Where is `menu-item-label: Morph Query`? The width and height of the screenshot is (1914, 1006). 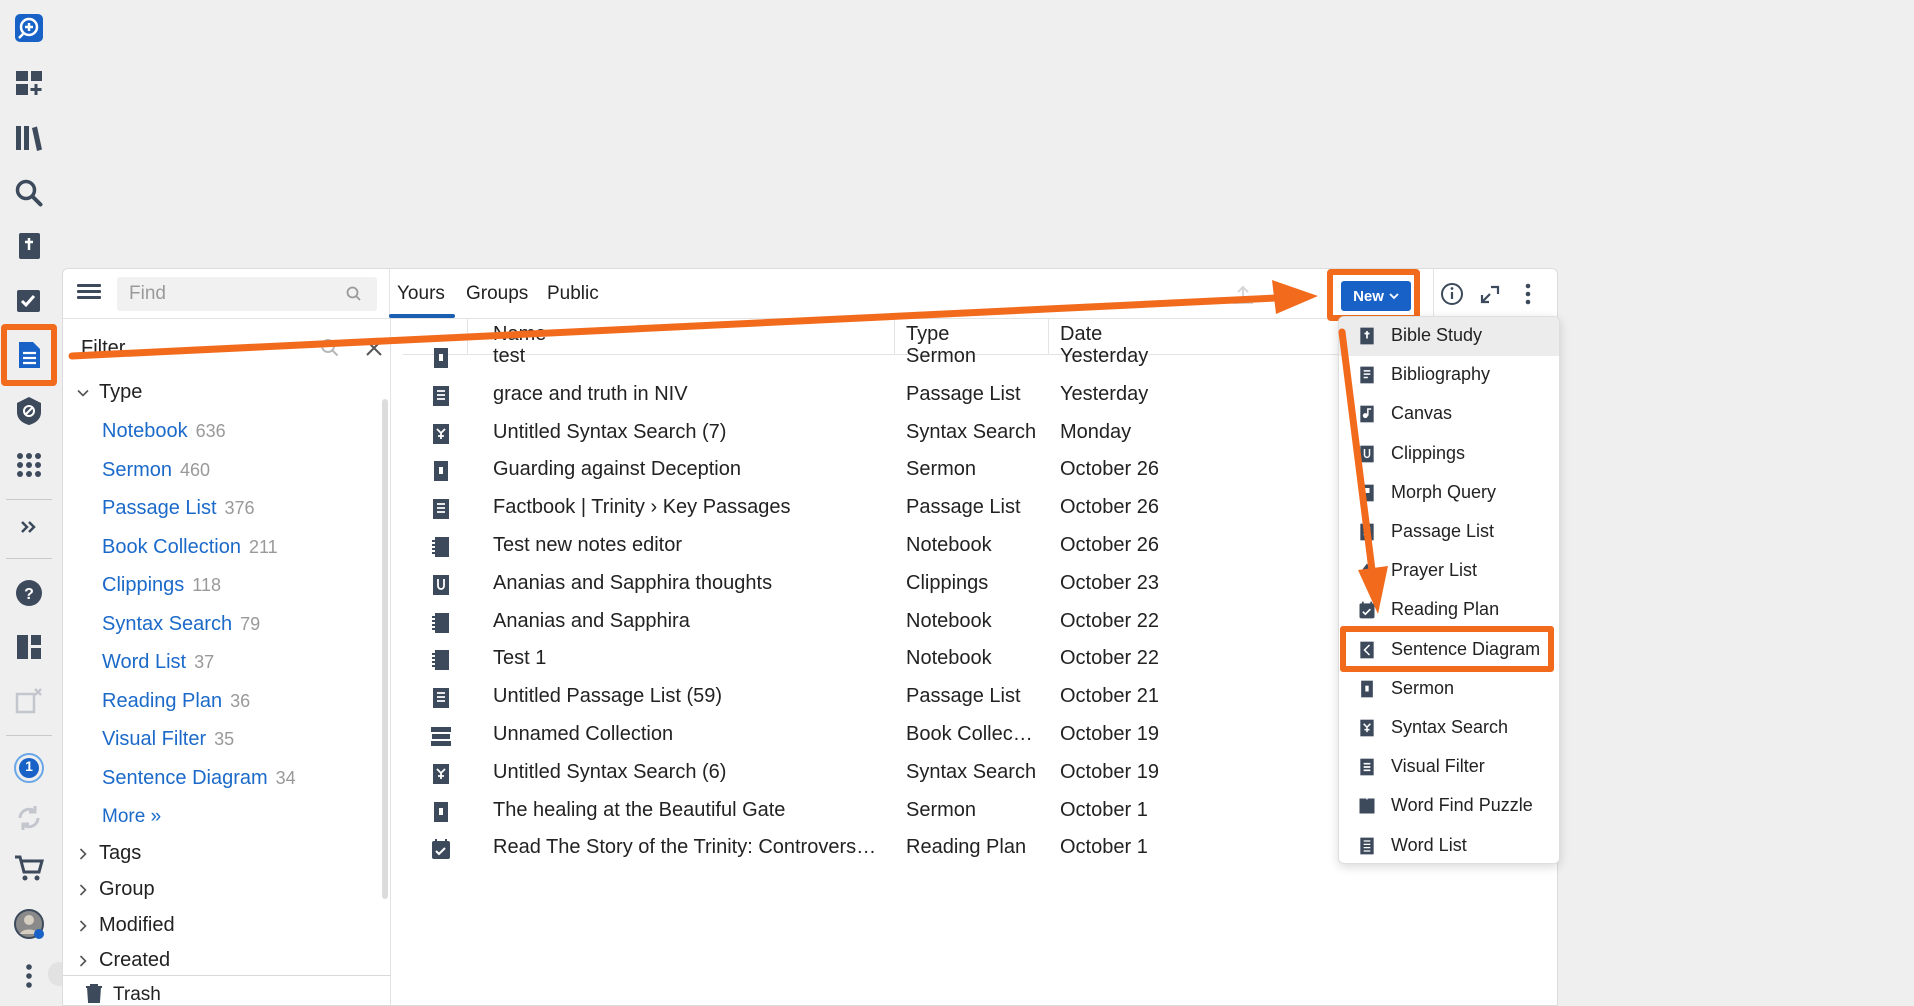
menu-item-label: Morph Query is located at coordinates (1444, 491).